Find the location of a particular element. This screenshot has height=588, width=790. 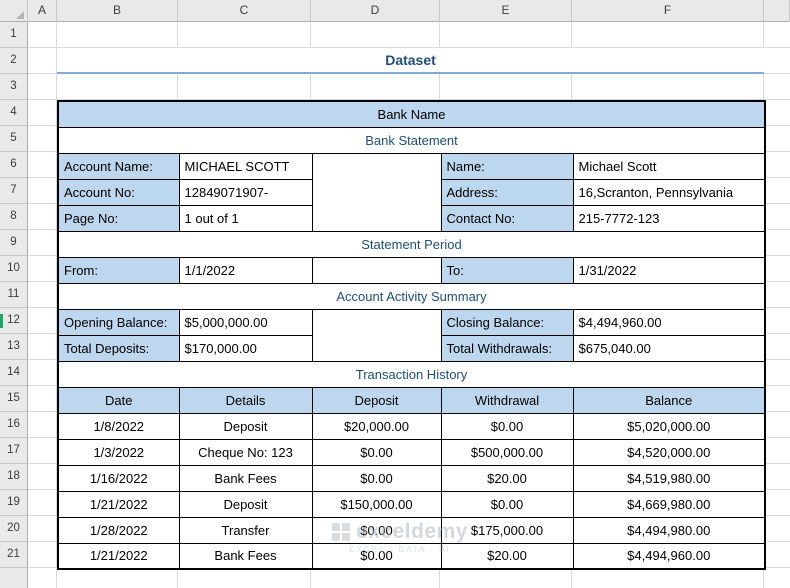

cell-details: Transfer is located at coordinates (245, 530).